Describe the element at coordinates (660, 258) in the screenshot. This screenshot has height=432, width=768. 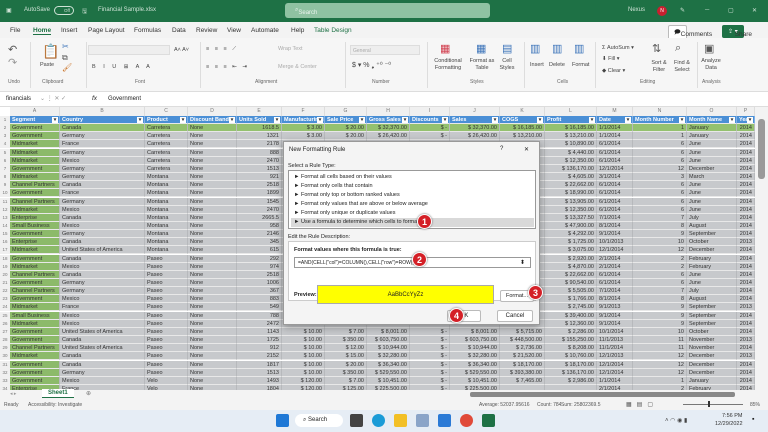
I see `table-cell: 2` at that location.